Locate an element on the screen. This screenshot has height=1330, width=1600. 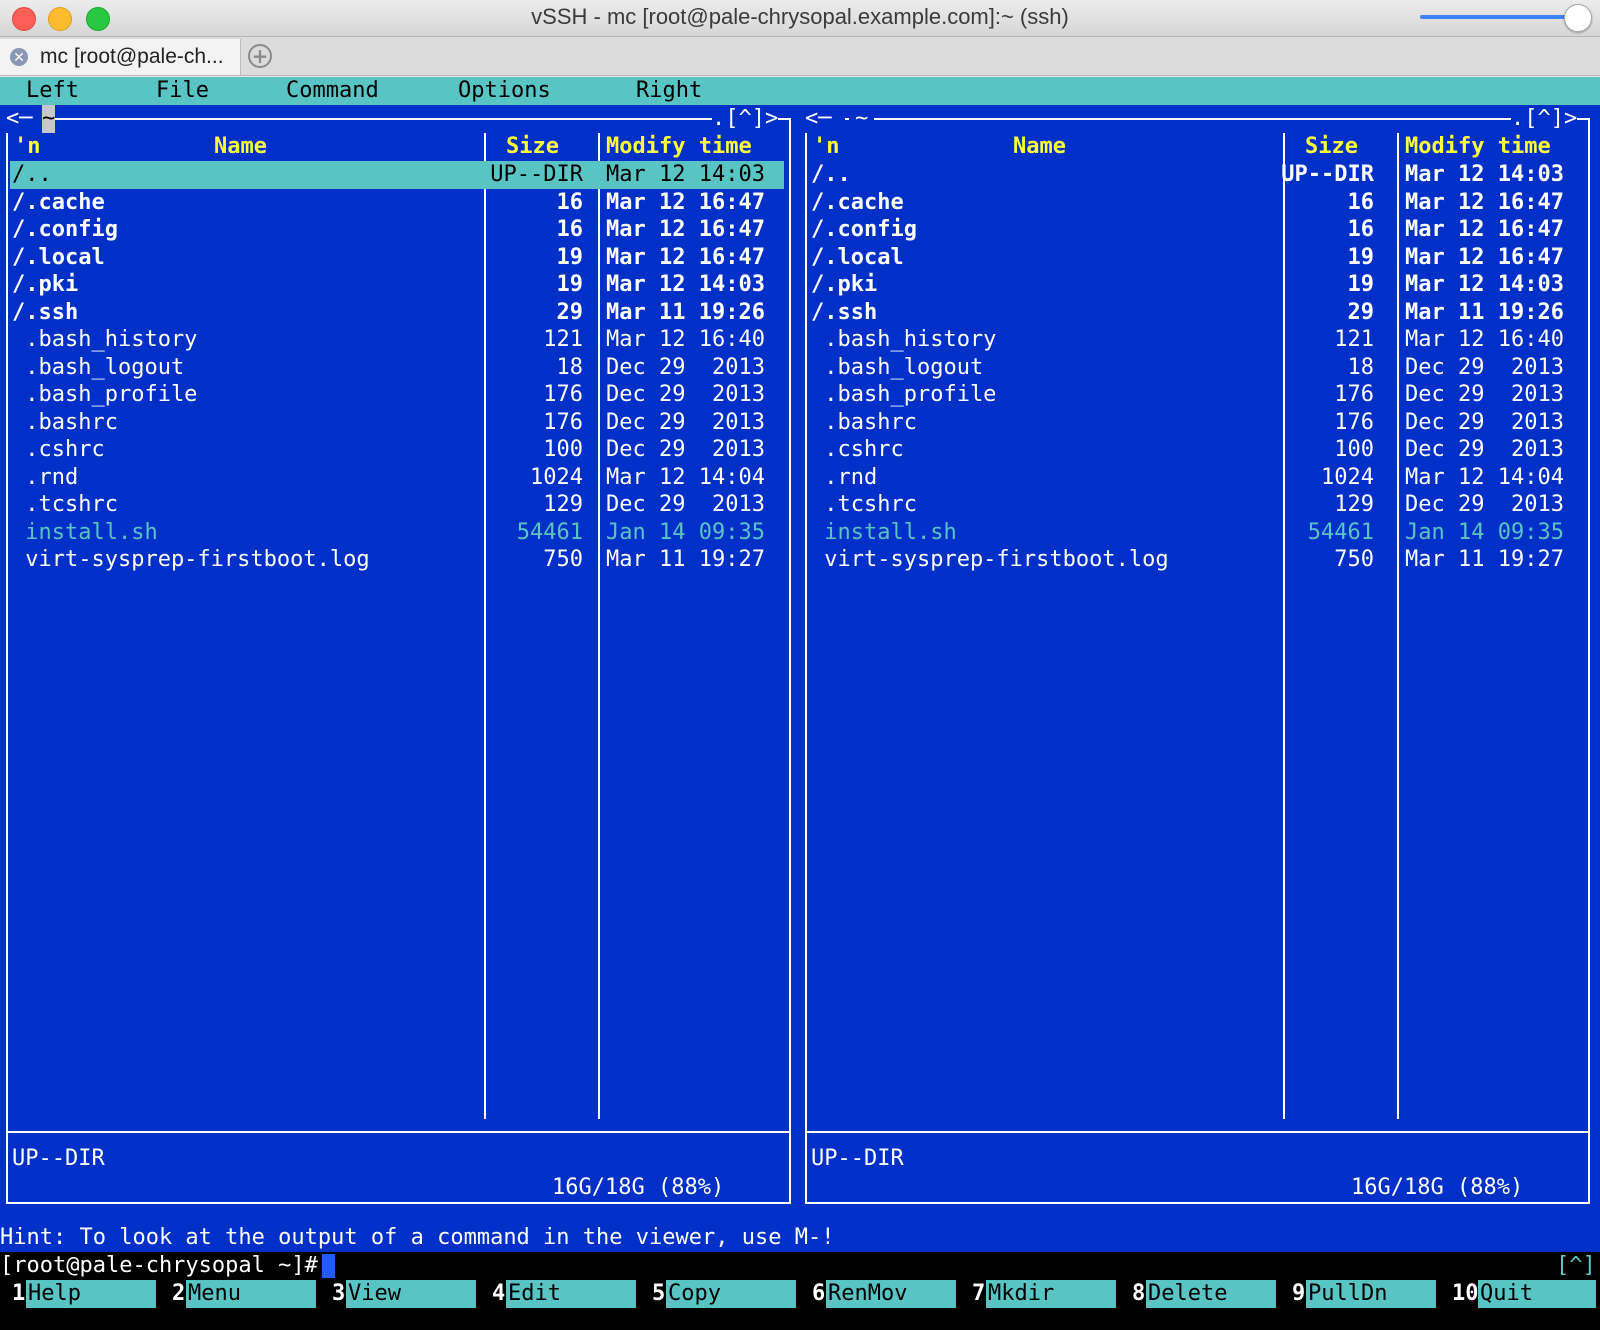
opacity-slider-handle is located at coordinates (1578, 18).